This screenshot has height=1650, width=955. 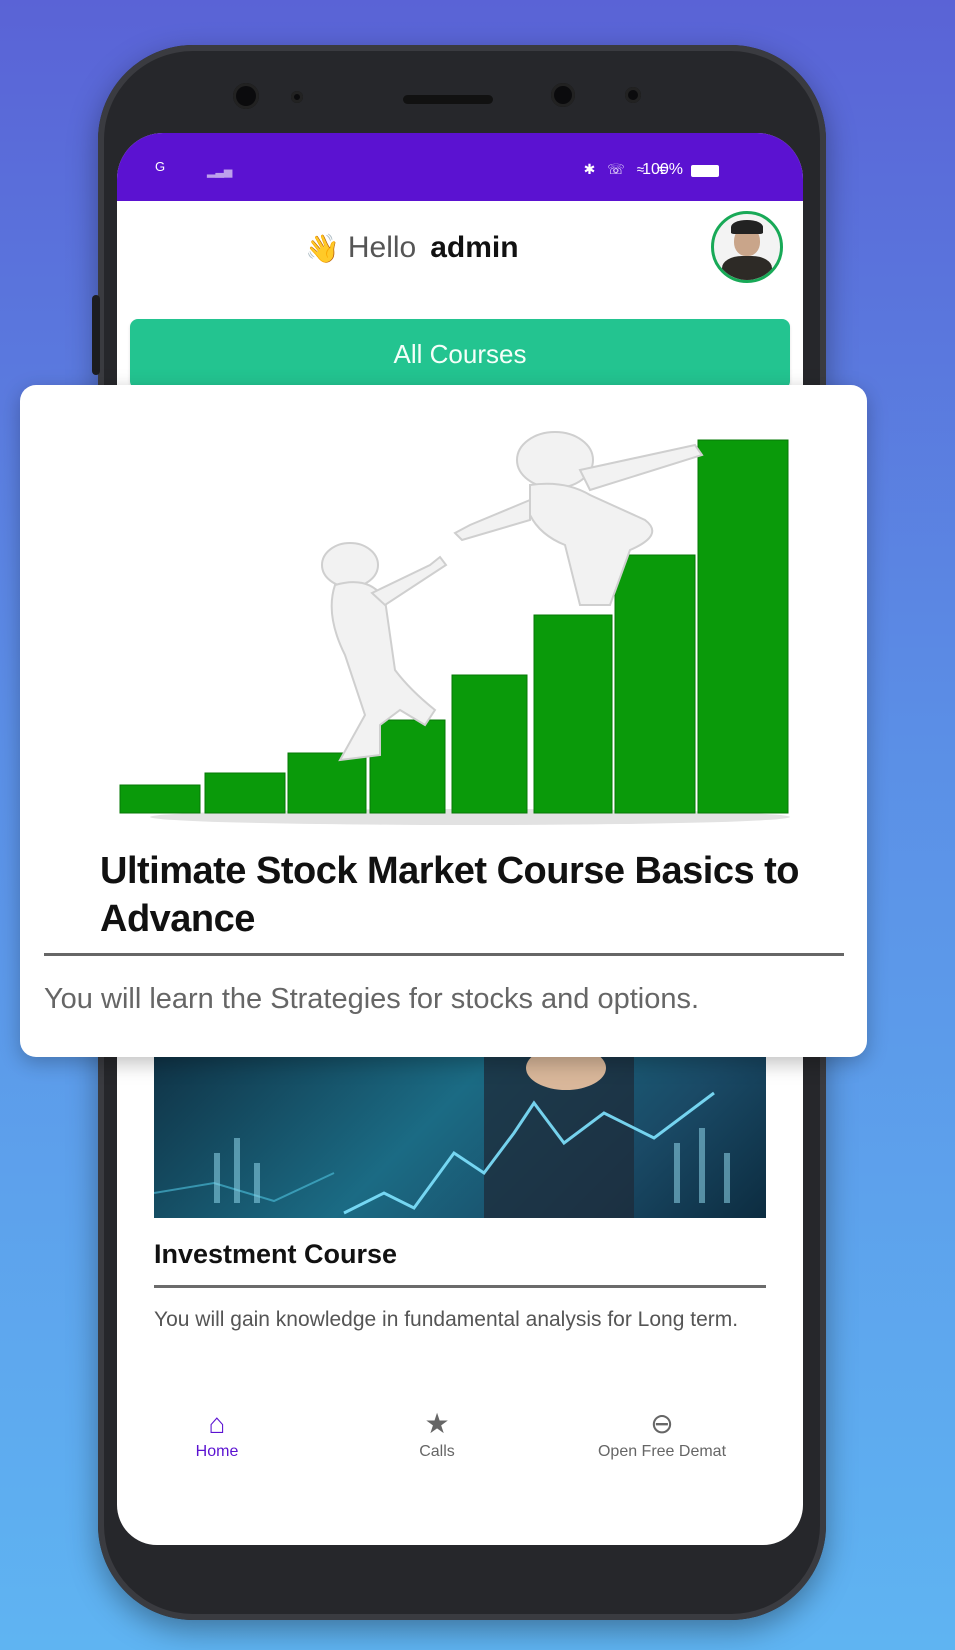 I want to click on volume-button, so click(x=96, y=335).